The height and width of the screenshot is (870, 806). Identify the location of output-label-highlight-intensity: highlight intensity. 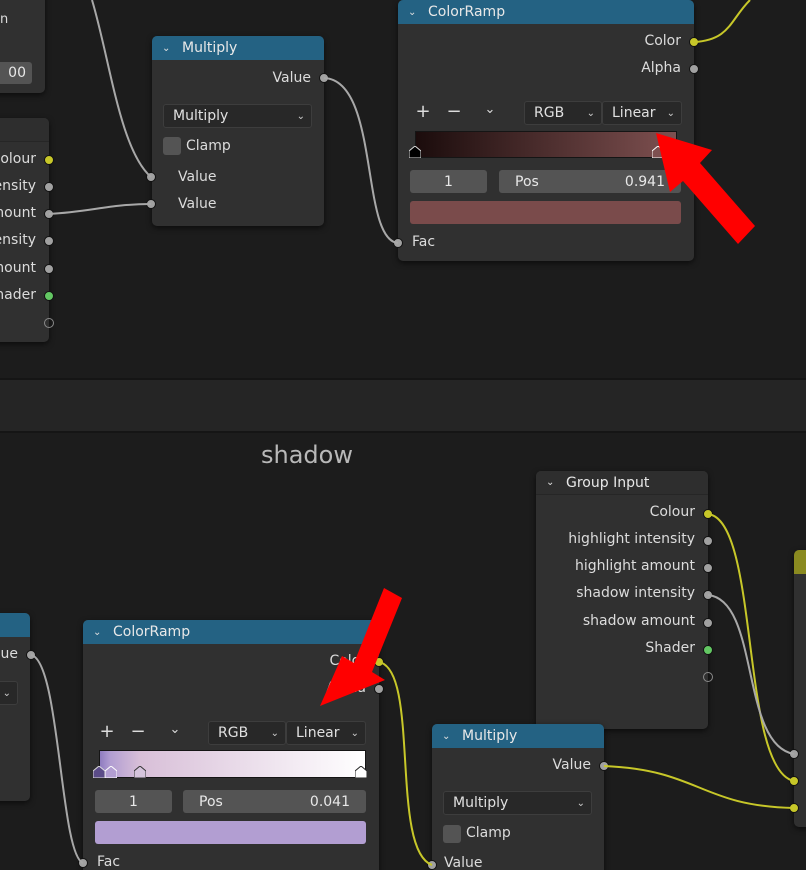
(631, 539).